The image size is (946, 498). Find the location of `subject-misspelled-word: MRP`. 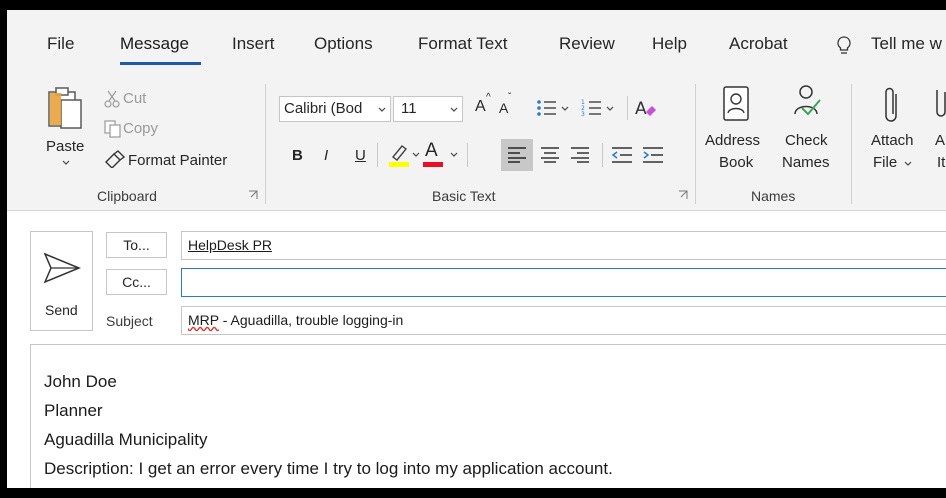

subject-misspelled-word: MRP is located at coordinates (203, 320).